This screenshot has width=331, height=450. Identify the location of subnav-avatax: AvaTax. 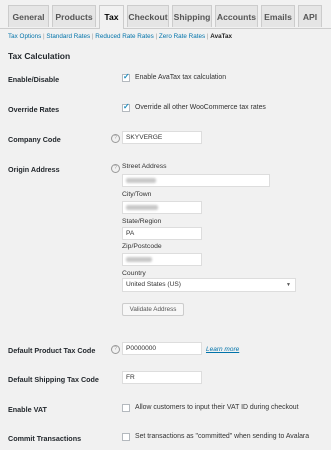
(221, 36).